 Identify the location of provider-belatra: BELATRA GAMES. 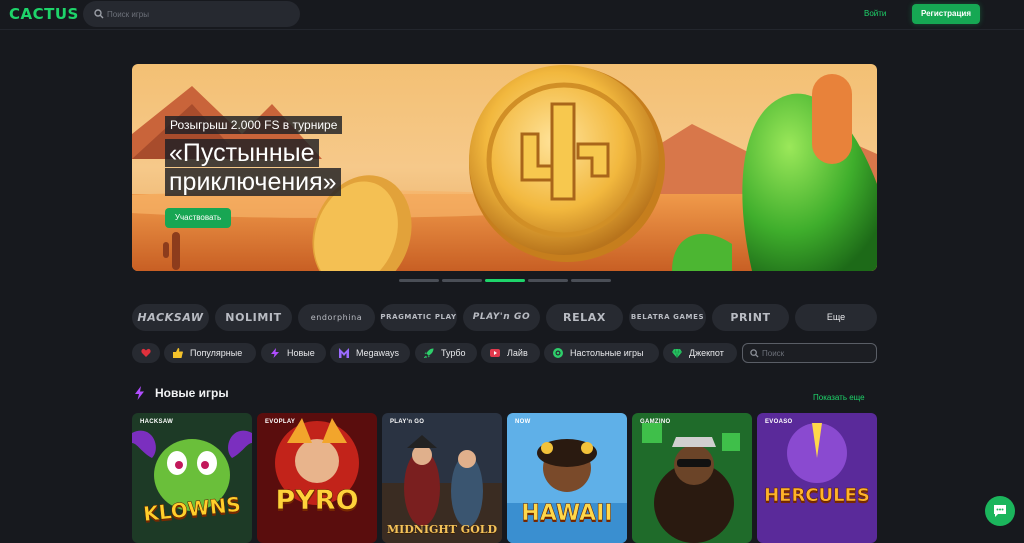
(667, 317).